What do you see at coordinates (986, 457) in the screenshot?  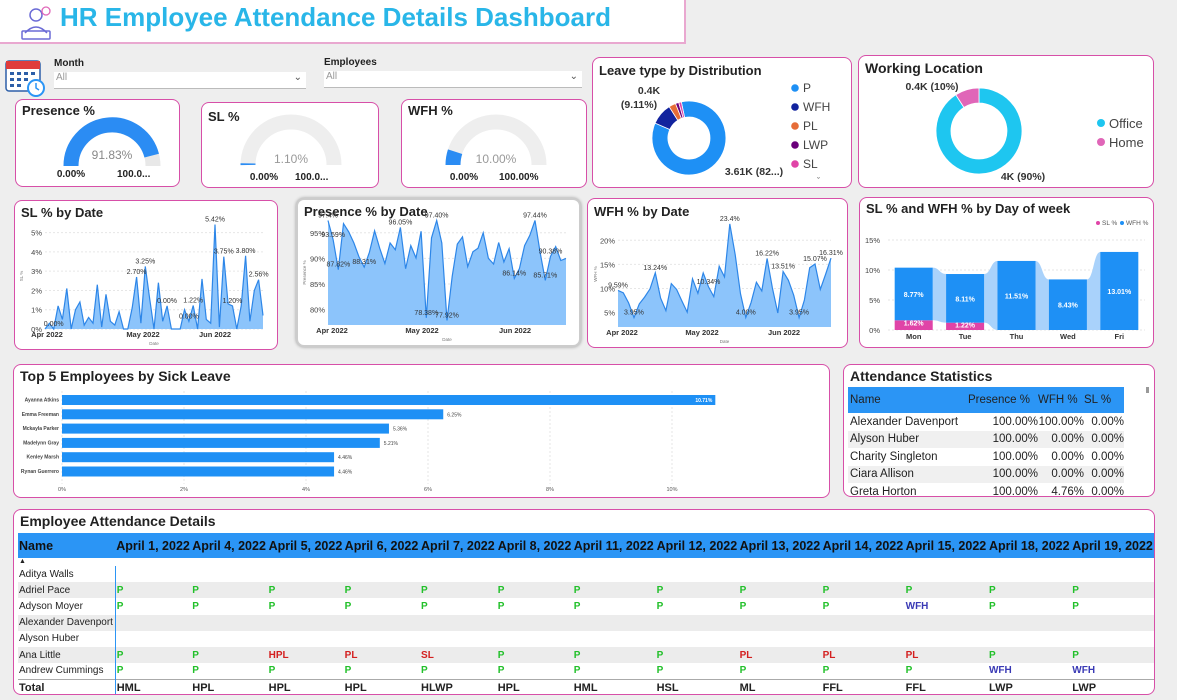 I see `table-row: Charity Singleton 100.00% 0.00% 0.00%` at bounding box center [986, 457].